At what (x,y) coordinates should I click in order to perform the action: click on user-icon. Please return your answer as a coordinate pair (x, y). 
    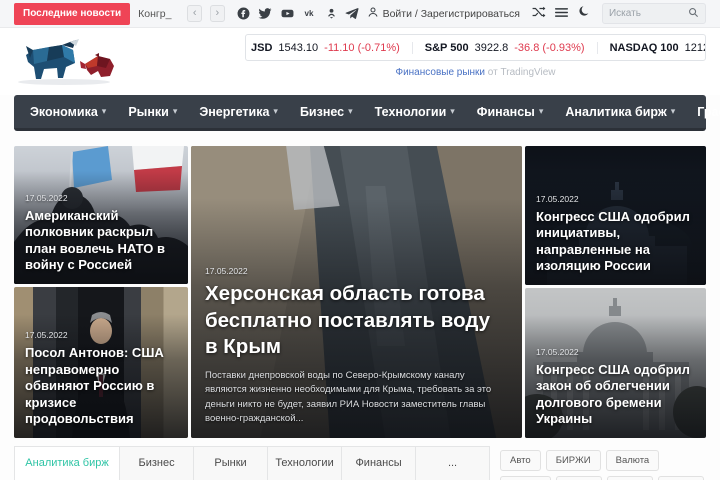
    Looking at the image, I should click on (373, 13).